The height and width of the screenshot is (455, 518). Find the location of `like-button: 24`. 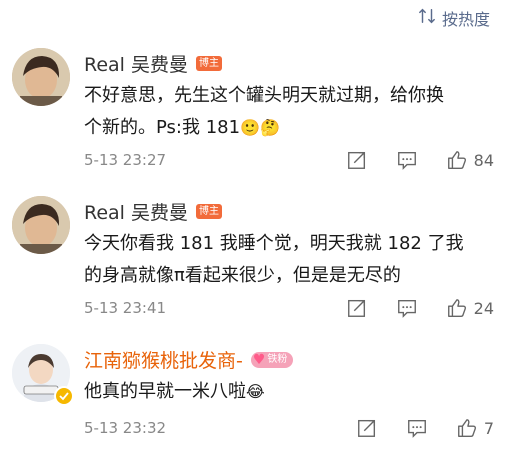

like-button: 24 is located at coordinates (470, 308).